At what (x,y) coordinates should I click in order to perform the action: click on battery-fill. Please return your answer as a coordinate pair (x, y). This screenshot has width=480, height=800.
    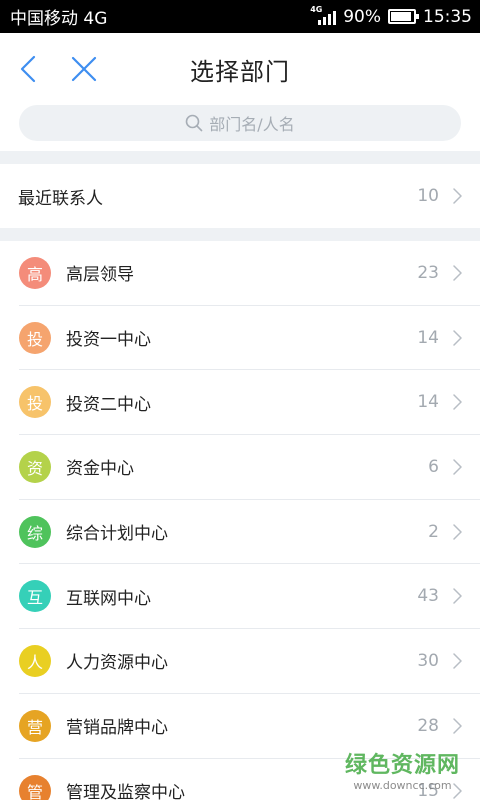
    Looking at the image, I should click on (401, 16).